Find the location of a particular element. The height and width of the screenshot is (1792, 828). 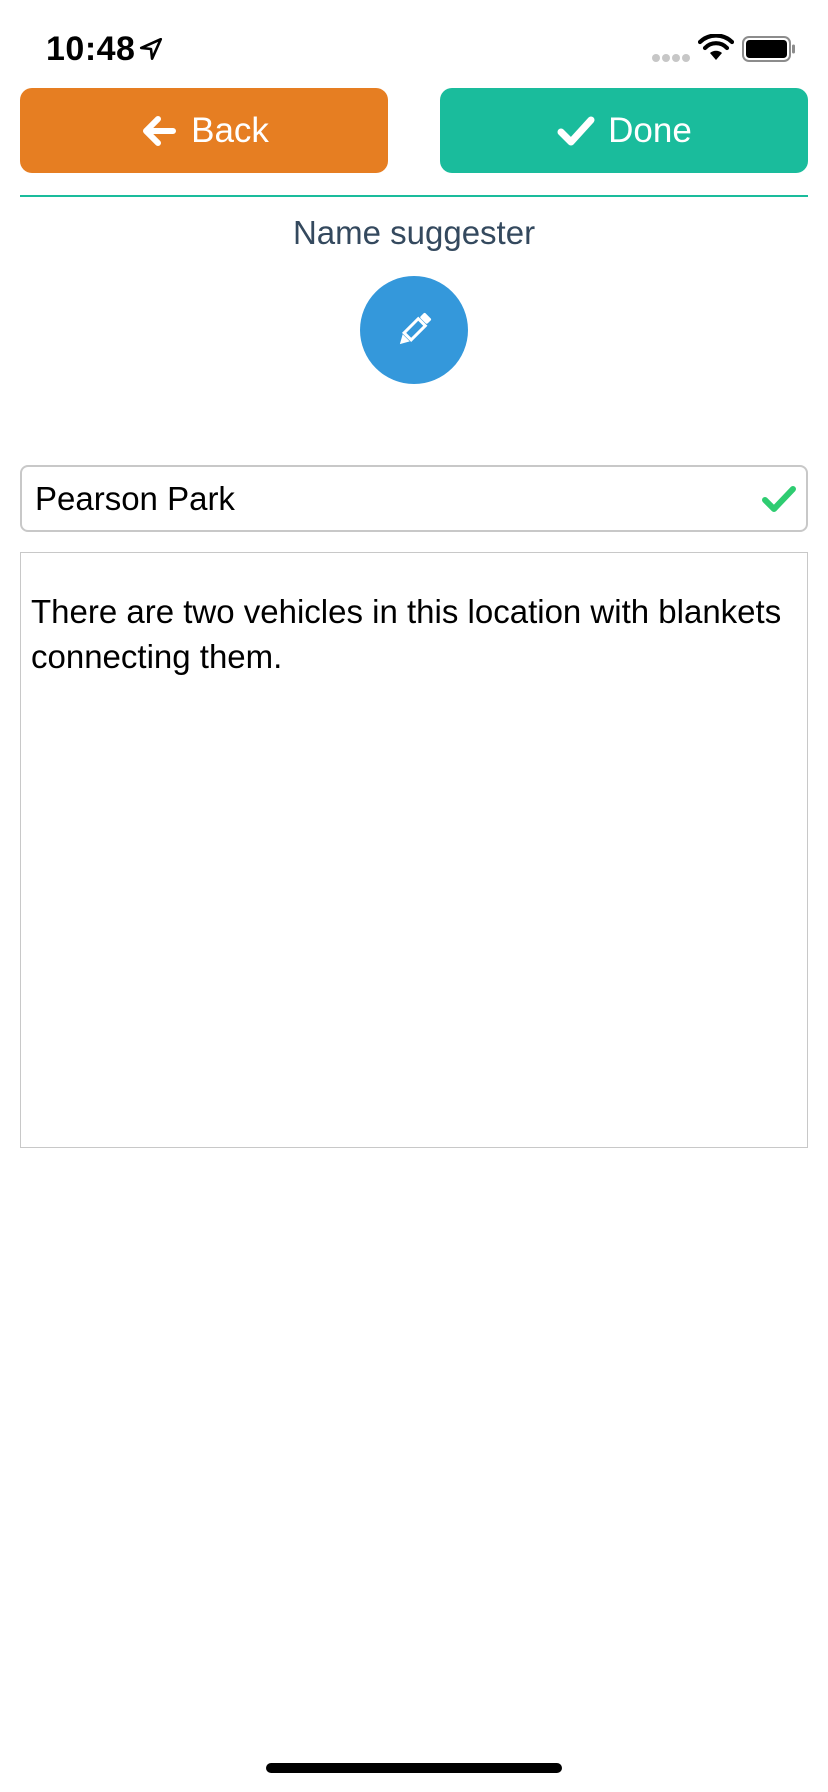

name-field is located at coordinates (414, 498).